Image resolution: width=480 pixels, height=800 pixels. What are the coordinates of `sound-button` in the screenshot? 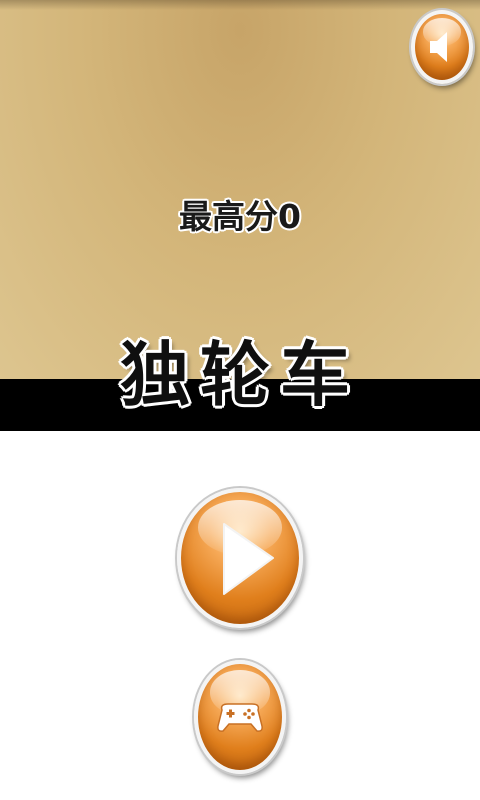 It's located at (442, 47).